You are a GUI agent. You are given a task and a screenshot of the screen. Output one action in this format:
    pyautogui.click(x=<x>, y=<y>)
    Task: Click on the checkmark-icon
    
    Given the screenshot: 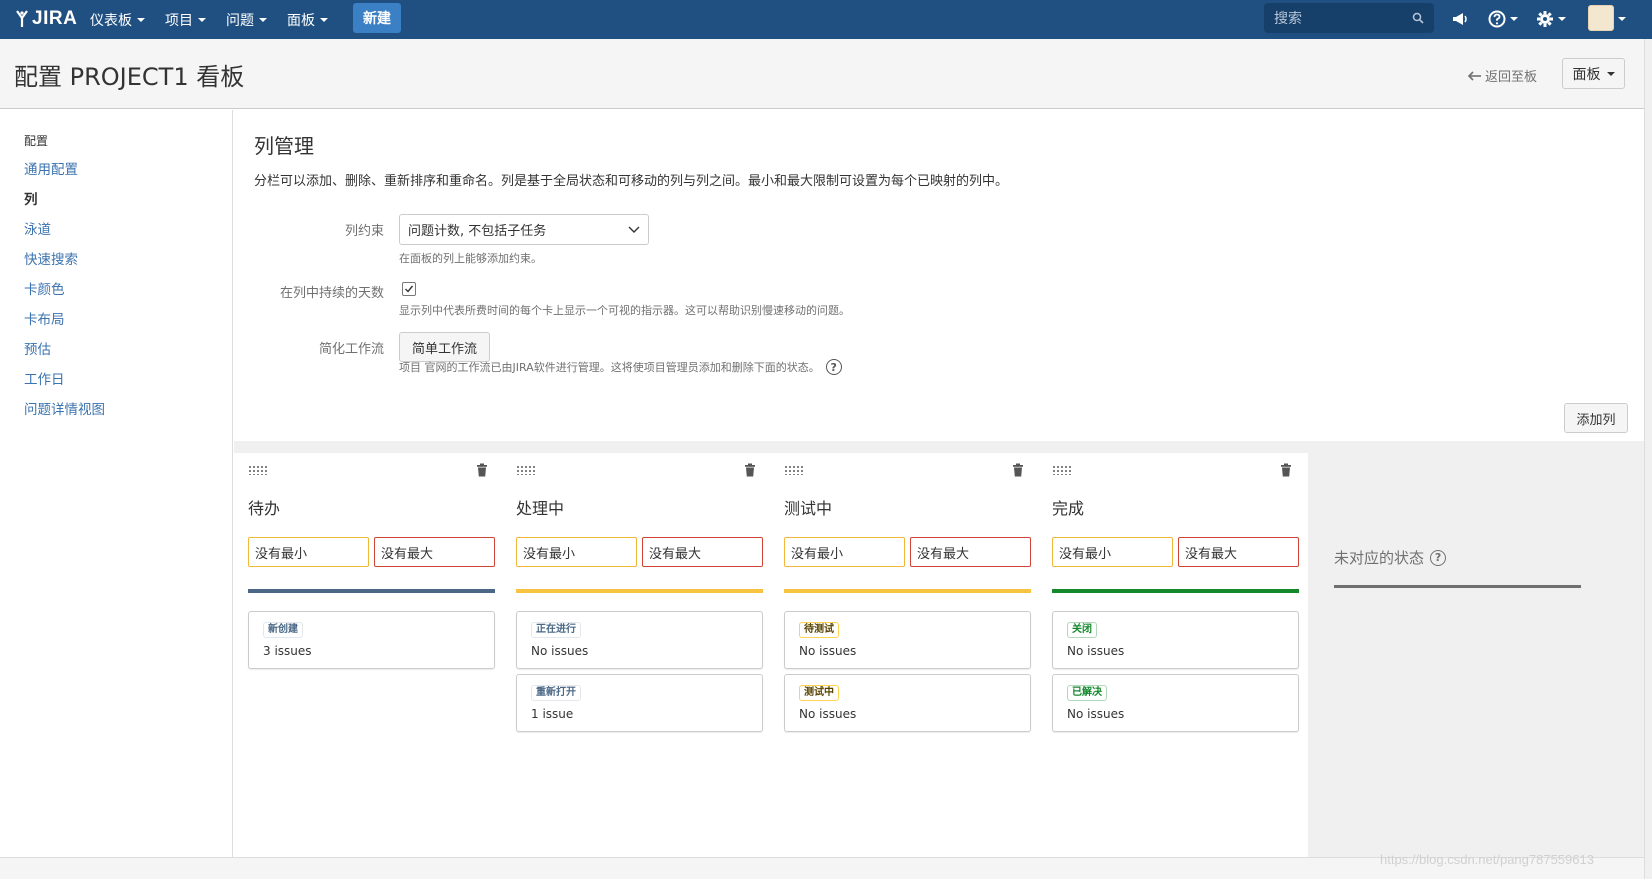 What is the action you would take?
    pyautogui.click(x=409, y=289)
    